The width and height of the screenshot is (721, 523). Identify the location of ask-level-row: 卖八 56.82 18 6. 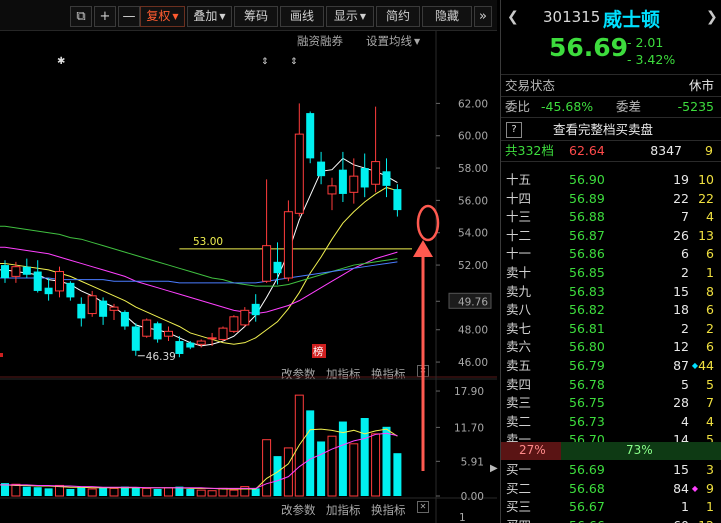
(611, 310).